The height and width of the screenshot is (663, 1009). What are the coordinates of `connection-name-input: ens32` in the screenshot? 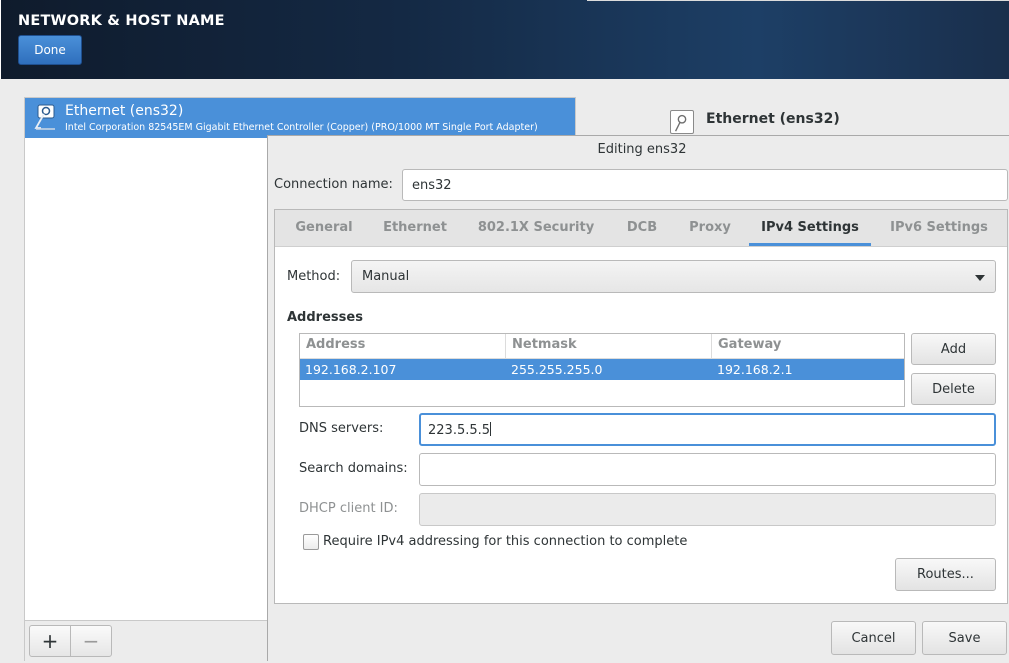 It's located at (705, 185).